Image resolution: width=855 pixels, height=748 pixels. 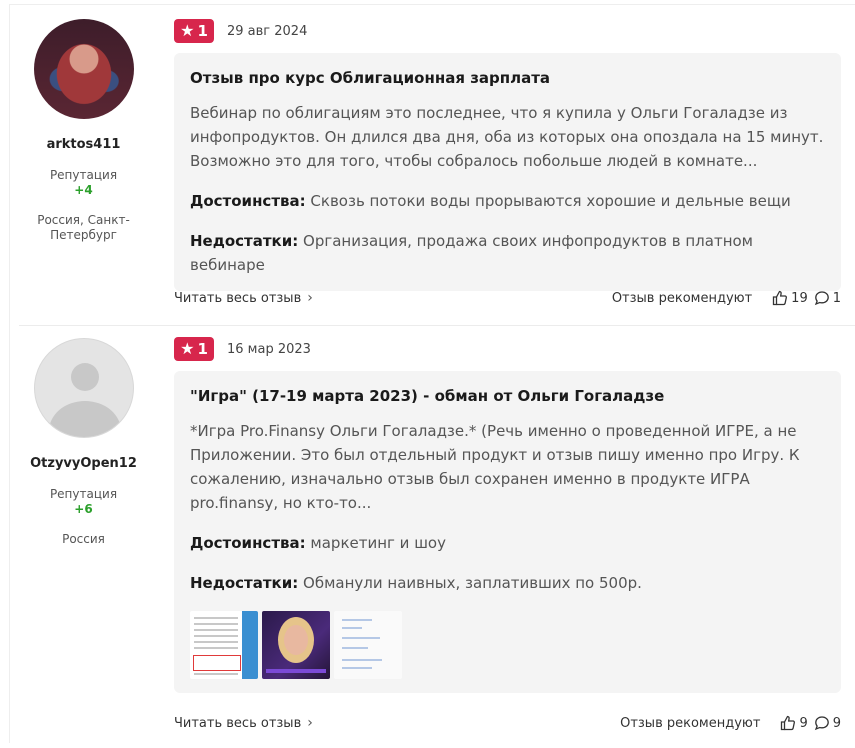 What do you see at coordinates (83, 539) in the screenshot?
I see `author-location: Россия` at bounding box center [83, 539].